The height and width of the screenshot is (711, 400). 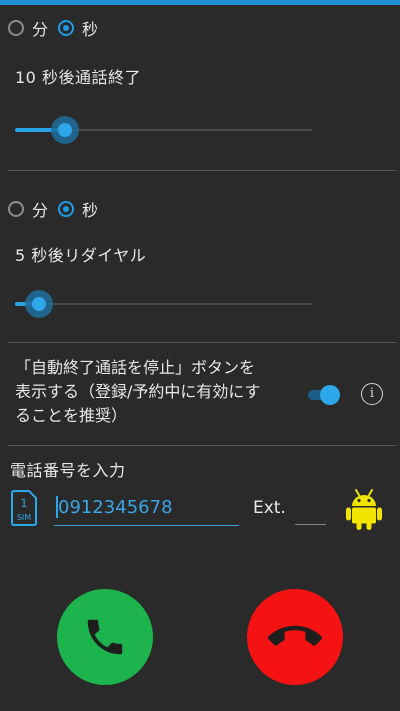 I want to click on sim-number-text: 1, so click(x=24, y=503).